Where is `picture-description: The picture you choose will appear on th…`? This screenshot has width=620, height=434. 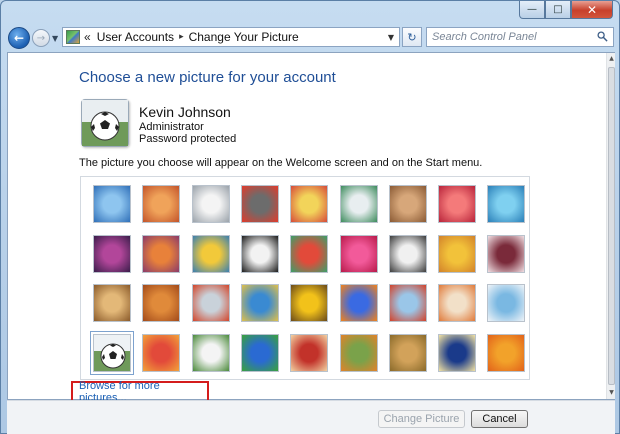
picture-description: The picture you choose will appear on th… is located at coordinates (281, 163).